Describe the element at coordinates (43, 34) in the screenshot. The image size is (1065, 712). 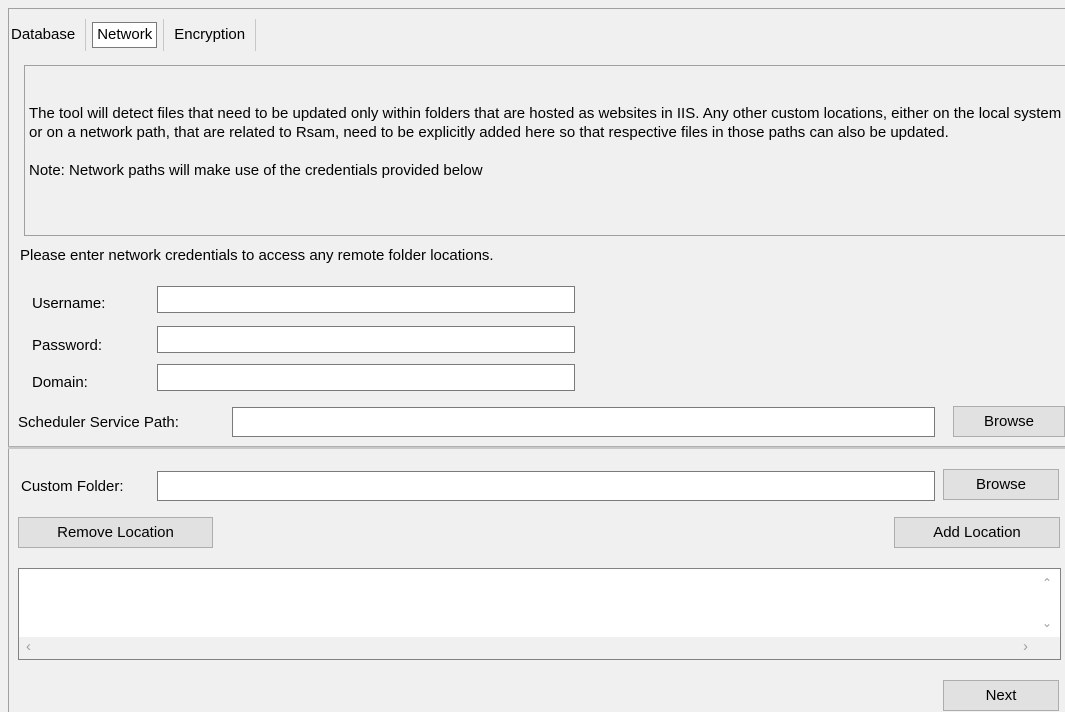
I see `tab-database-label: Database` at that location.